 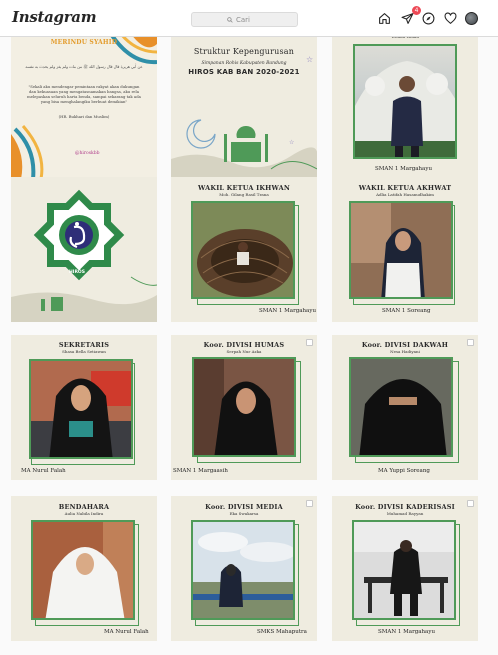 What do you see at coordinates (84, 116) in the screenshot?
I see `quote-source: (HR. Bukhari dan Muslim)` at bounding box center [84, 116].